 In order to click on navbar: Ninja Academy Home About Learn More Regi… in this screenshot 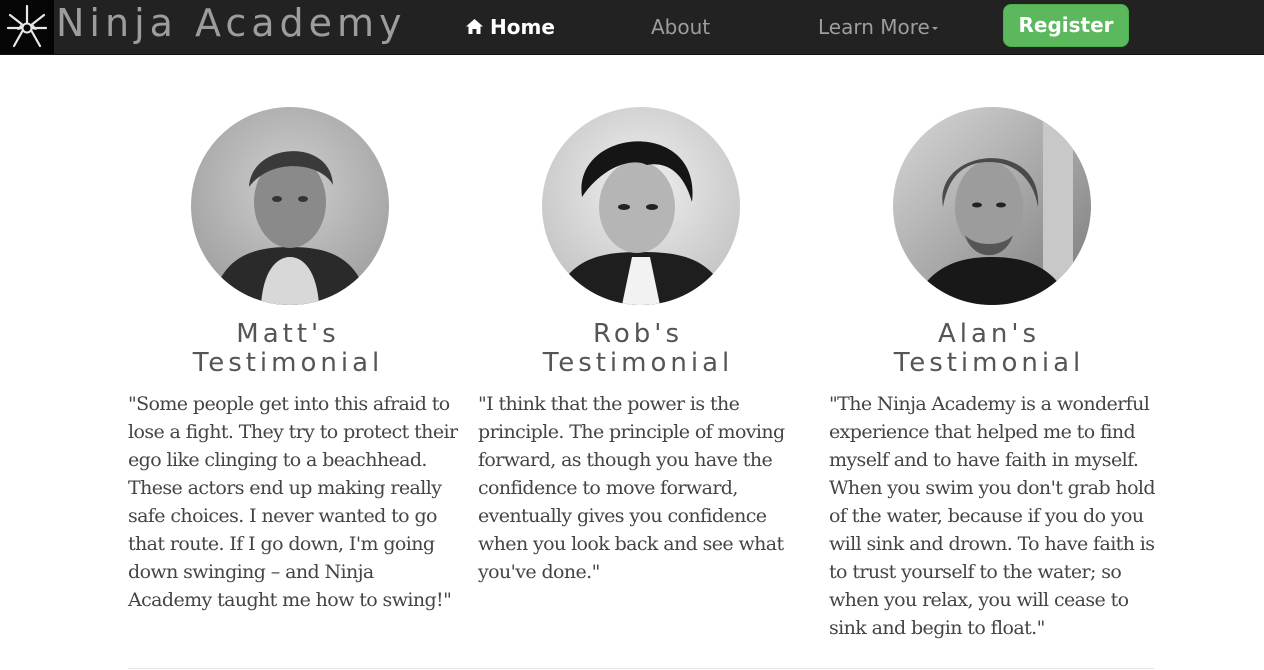, I will do `click(632, 27)`.